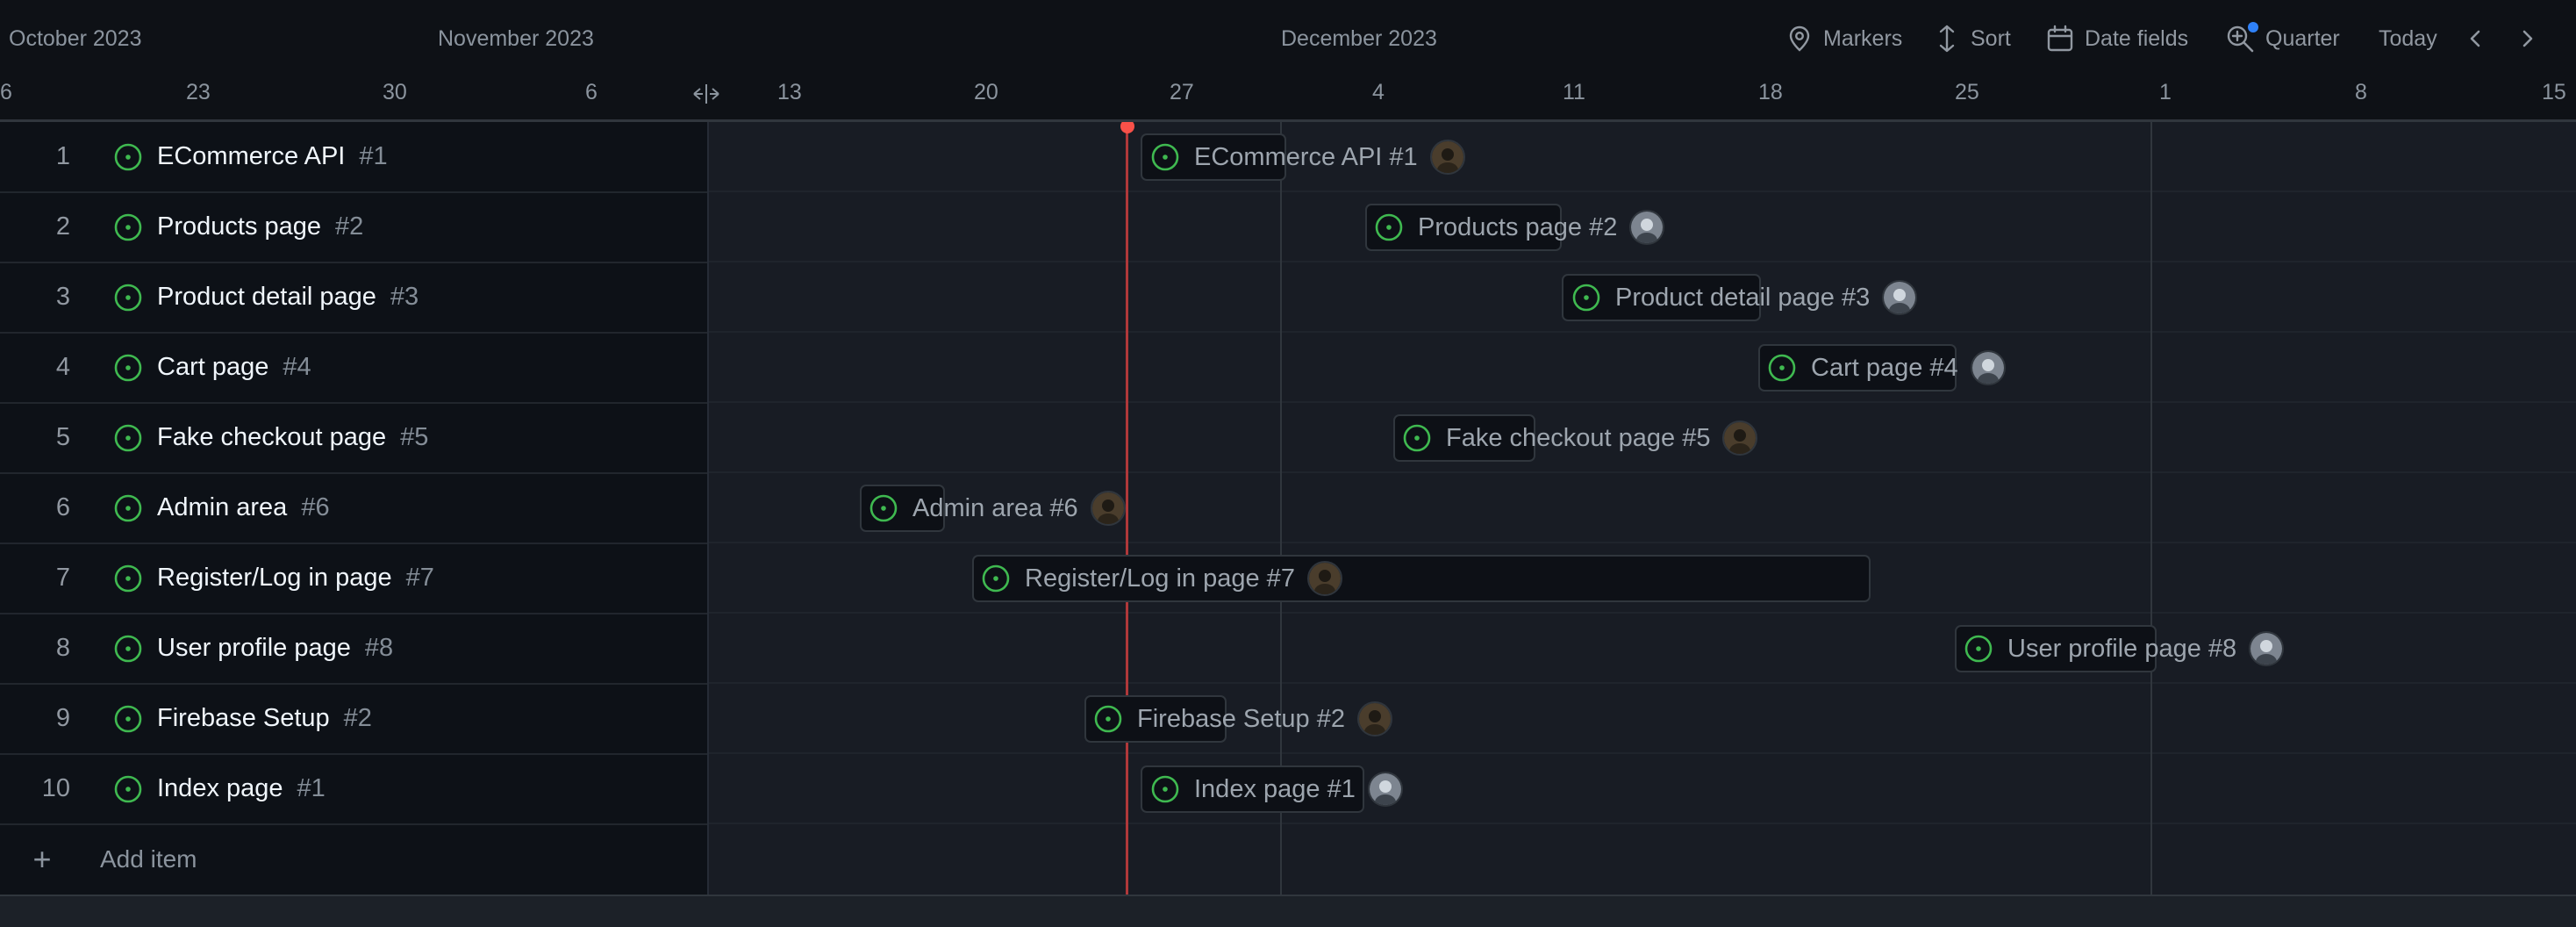 The width and height of the screenshot is (2576, 927). What do you see at coordinates (212, 367) in the screenshot?
I see `item-title-link: Cart page` at bounding box center [212, 367].